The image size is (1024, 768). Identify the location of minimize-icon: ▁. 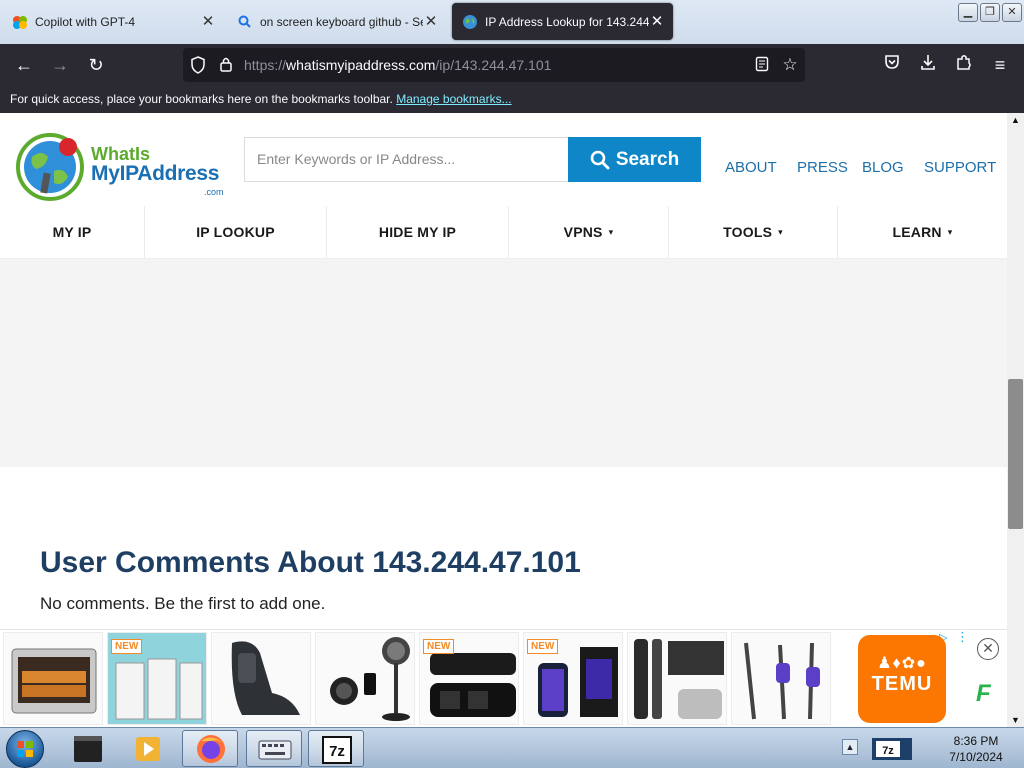
(968, 12).